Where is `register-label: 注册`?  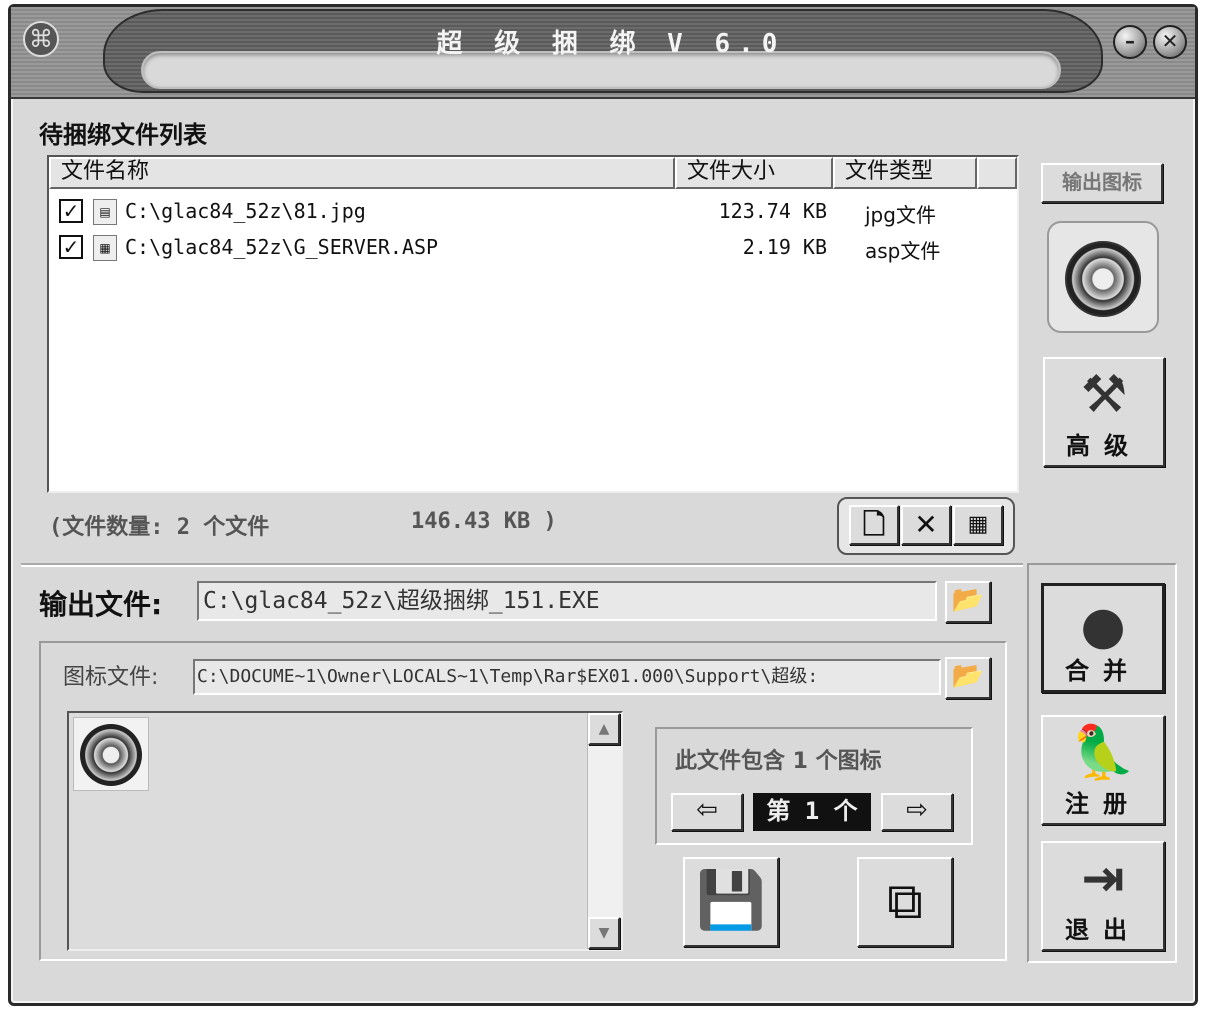 register-label: 注册 is located at coordinates (1103, 804).